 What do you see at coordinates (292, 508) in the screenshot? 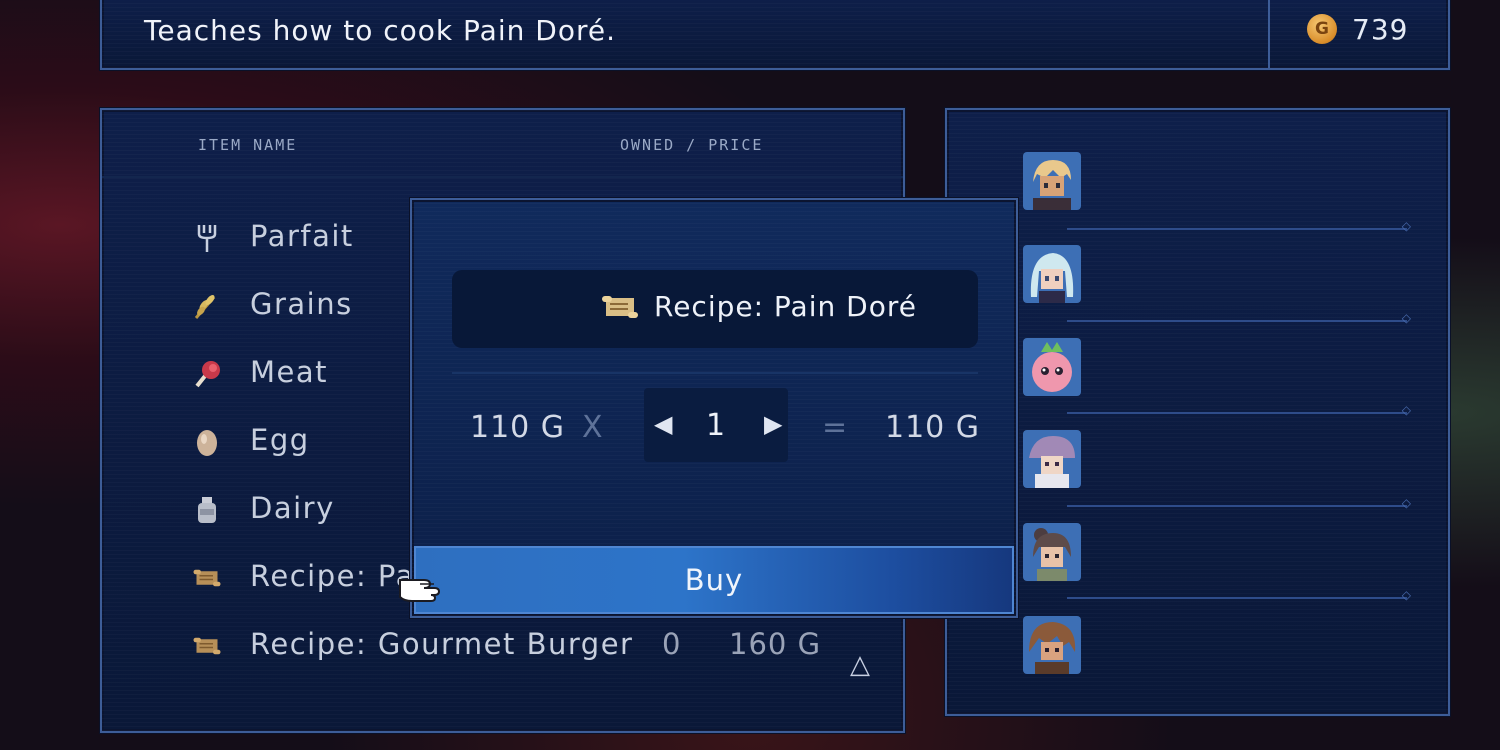
I see `item-name: Dairy` at bounding box center [292, 508].